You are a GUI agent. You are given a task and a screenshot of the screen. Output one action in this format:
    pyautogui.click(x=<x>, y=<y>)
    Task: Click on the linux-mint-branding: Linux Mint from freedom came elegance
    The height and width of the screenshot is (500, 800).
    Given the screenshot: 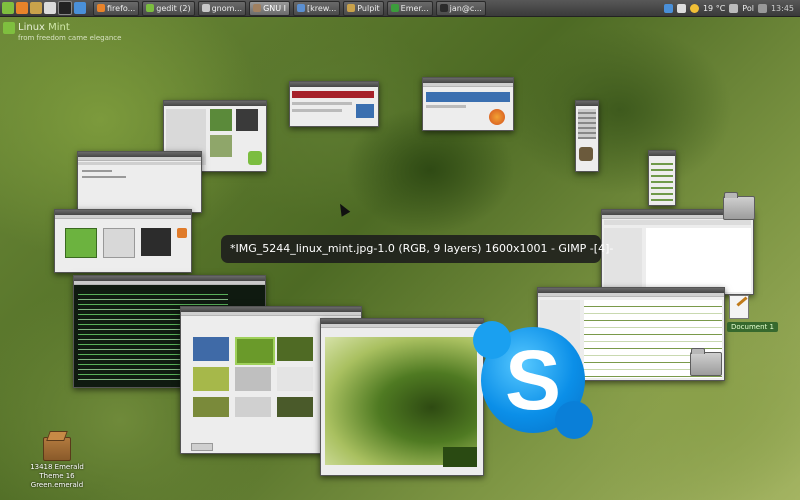 What is the action you would take?
    pyautogui.click(x=62, y=32)
    